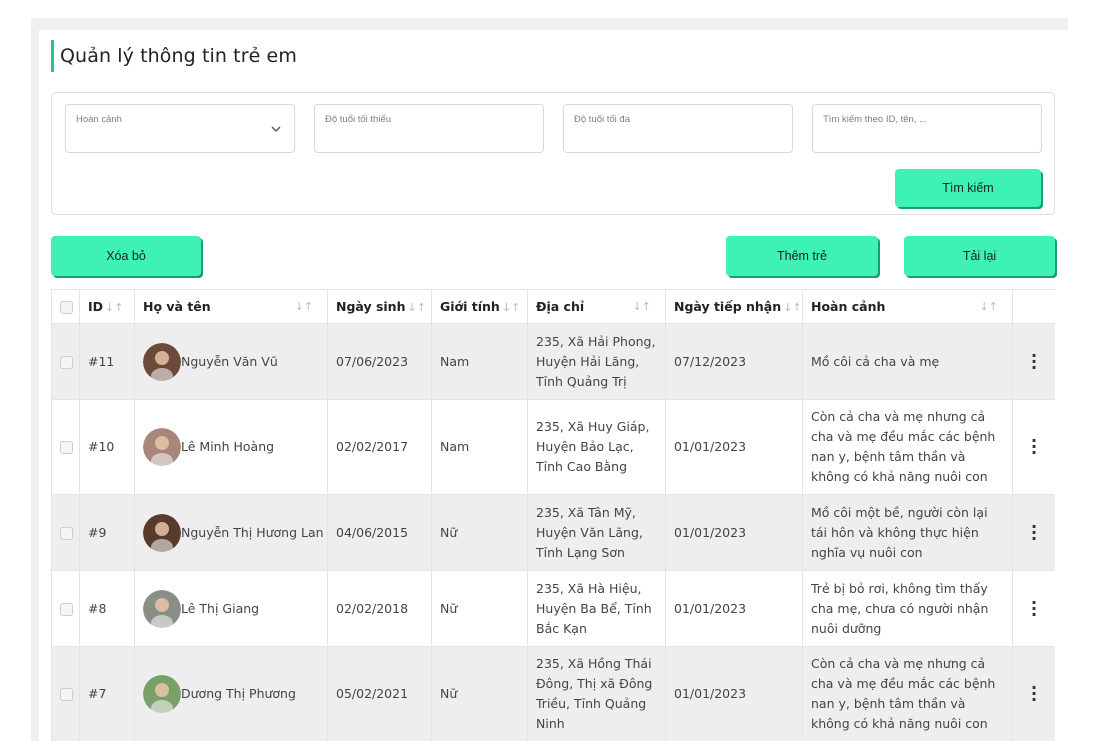 The image size is (1100, 741). What do you see at coordinates (907, 361) in the screenshot?
I see `cell-circumstance: Mồ côi cả cha và mẹ` at bounding box center [907, 361].